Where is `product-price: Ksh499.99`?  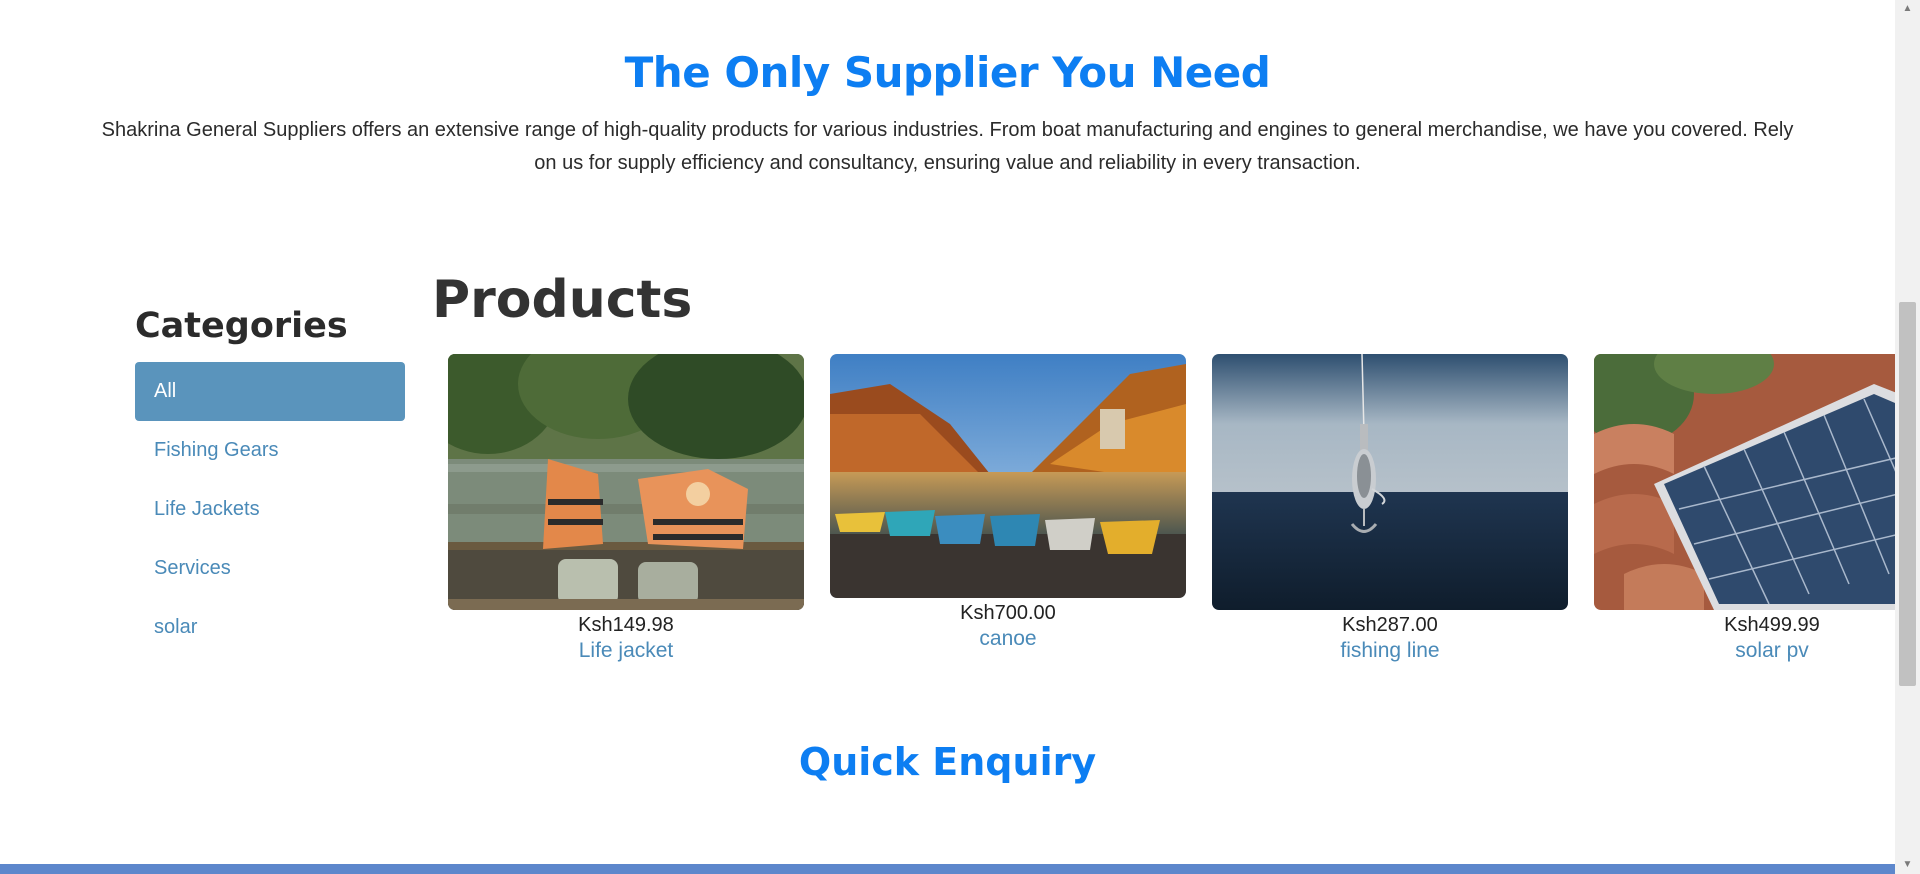 product-price: Ksh499.99 is located at coordinates (1772, 625).